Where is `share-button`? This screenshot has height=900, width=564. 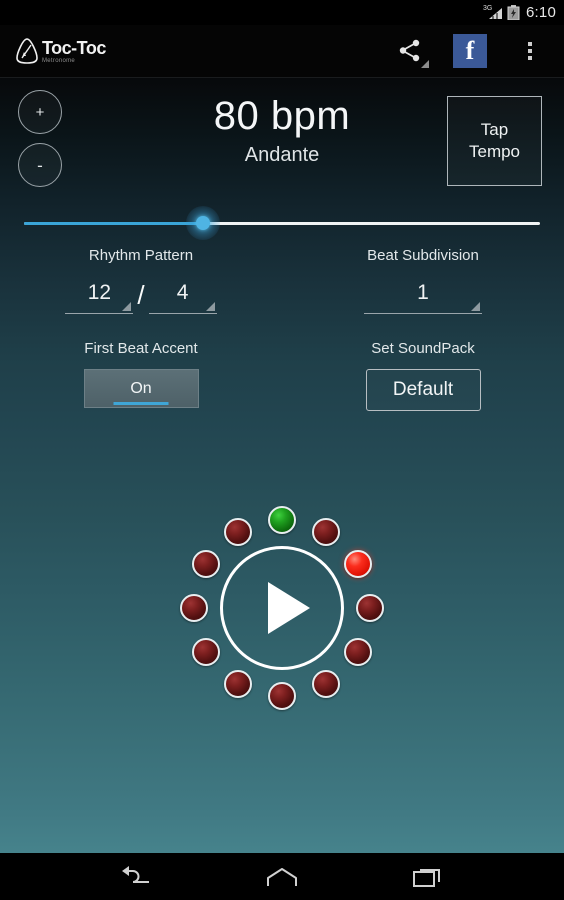 share-button is located at coordinates (410, 51).